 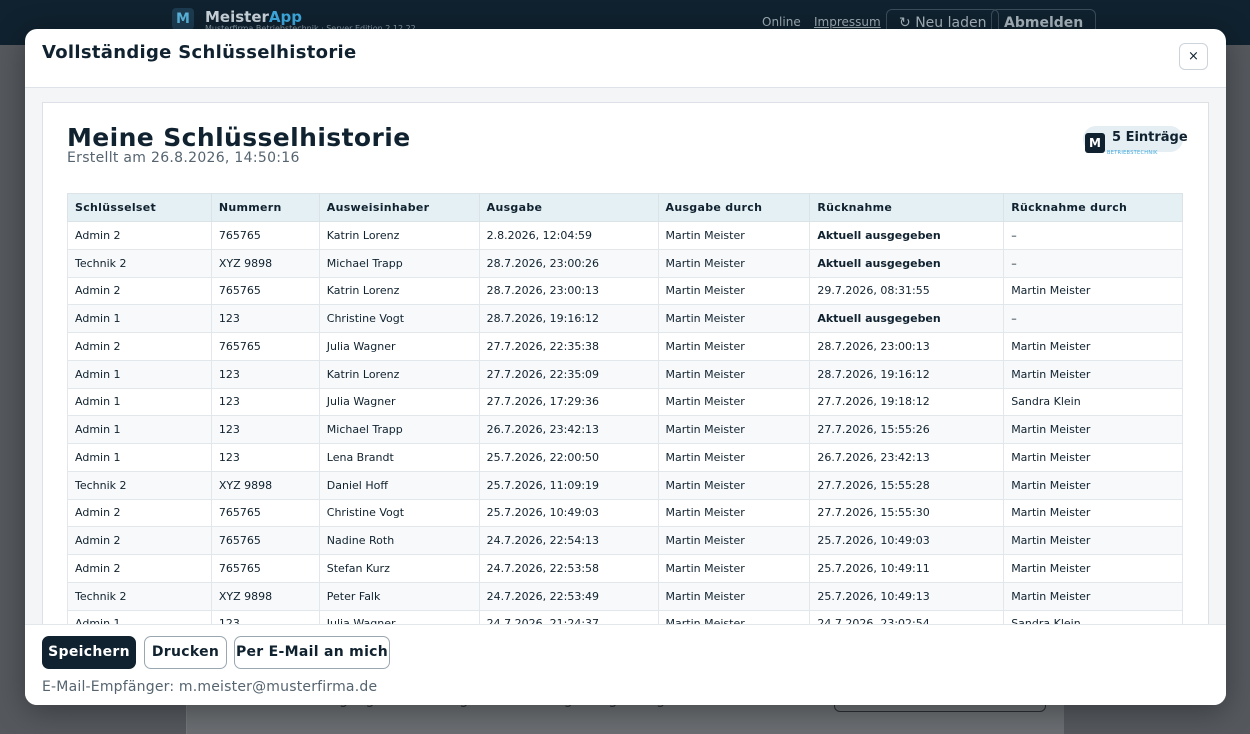 I want to click on badge-logo-icon: M, so click(x=1095, y=143).